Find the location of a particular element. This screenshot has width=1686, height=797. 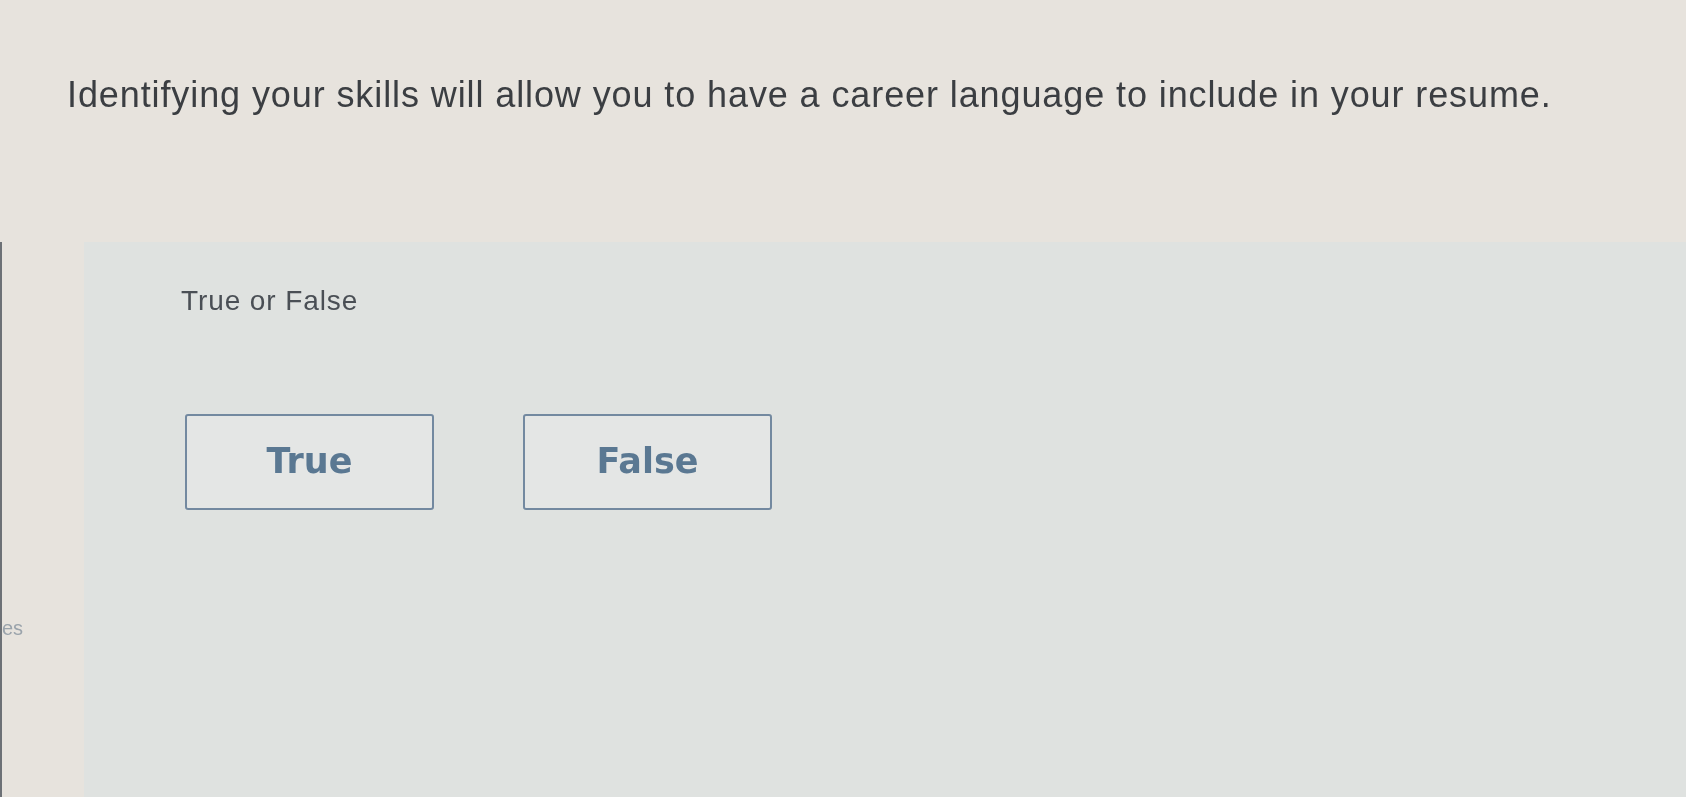

question-text: Identifying your skills will allow you to have a career language to include in your resume. is located at coordinates (809, 95).